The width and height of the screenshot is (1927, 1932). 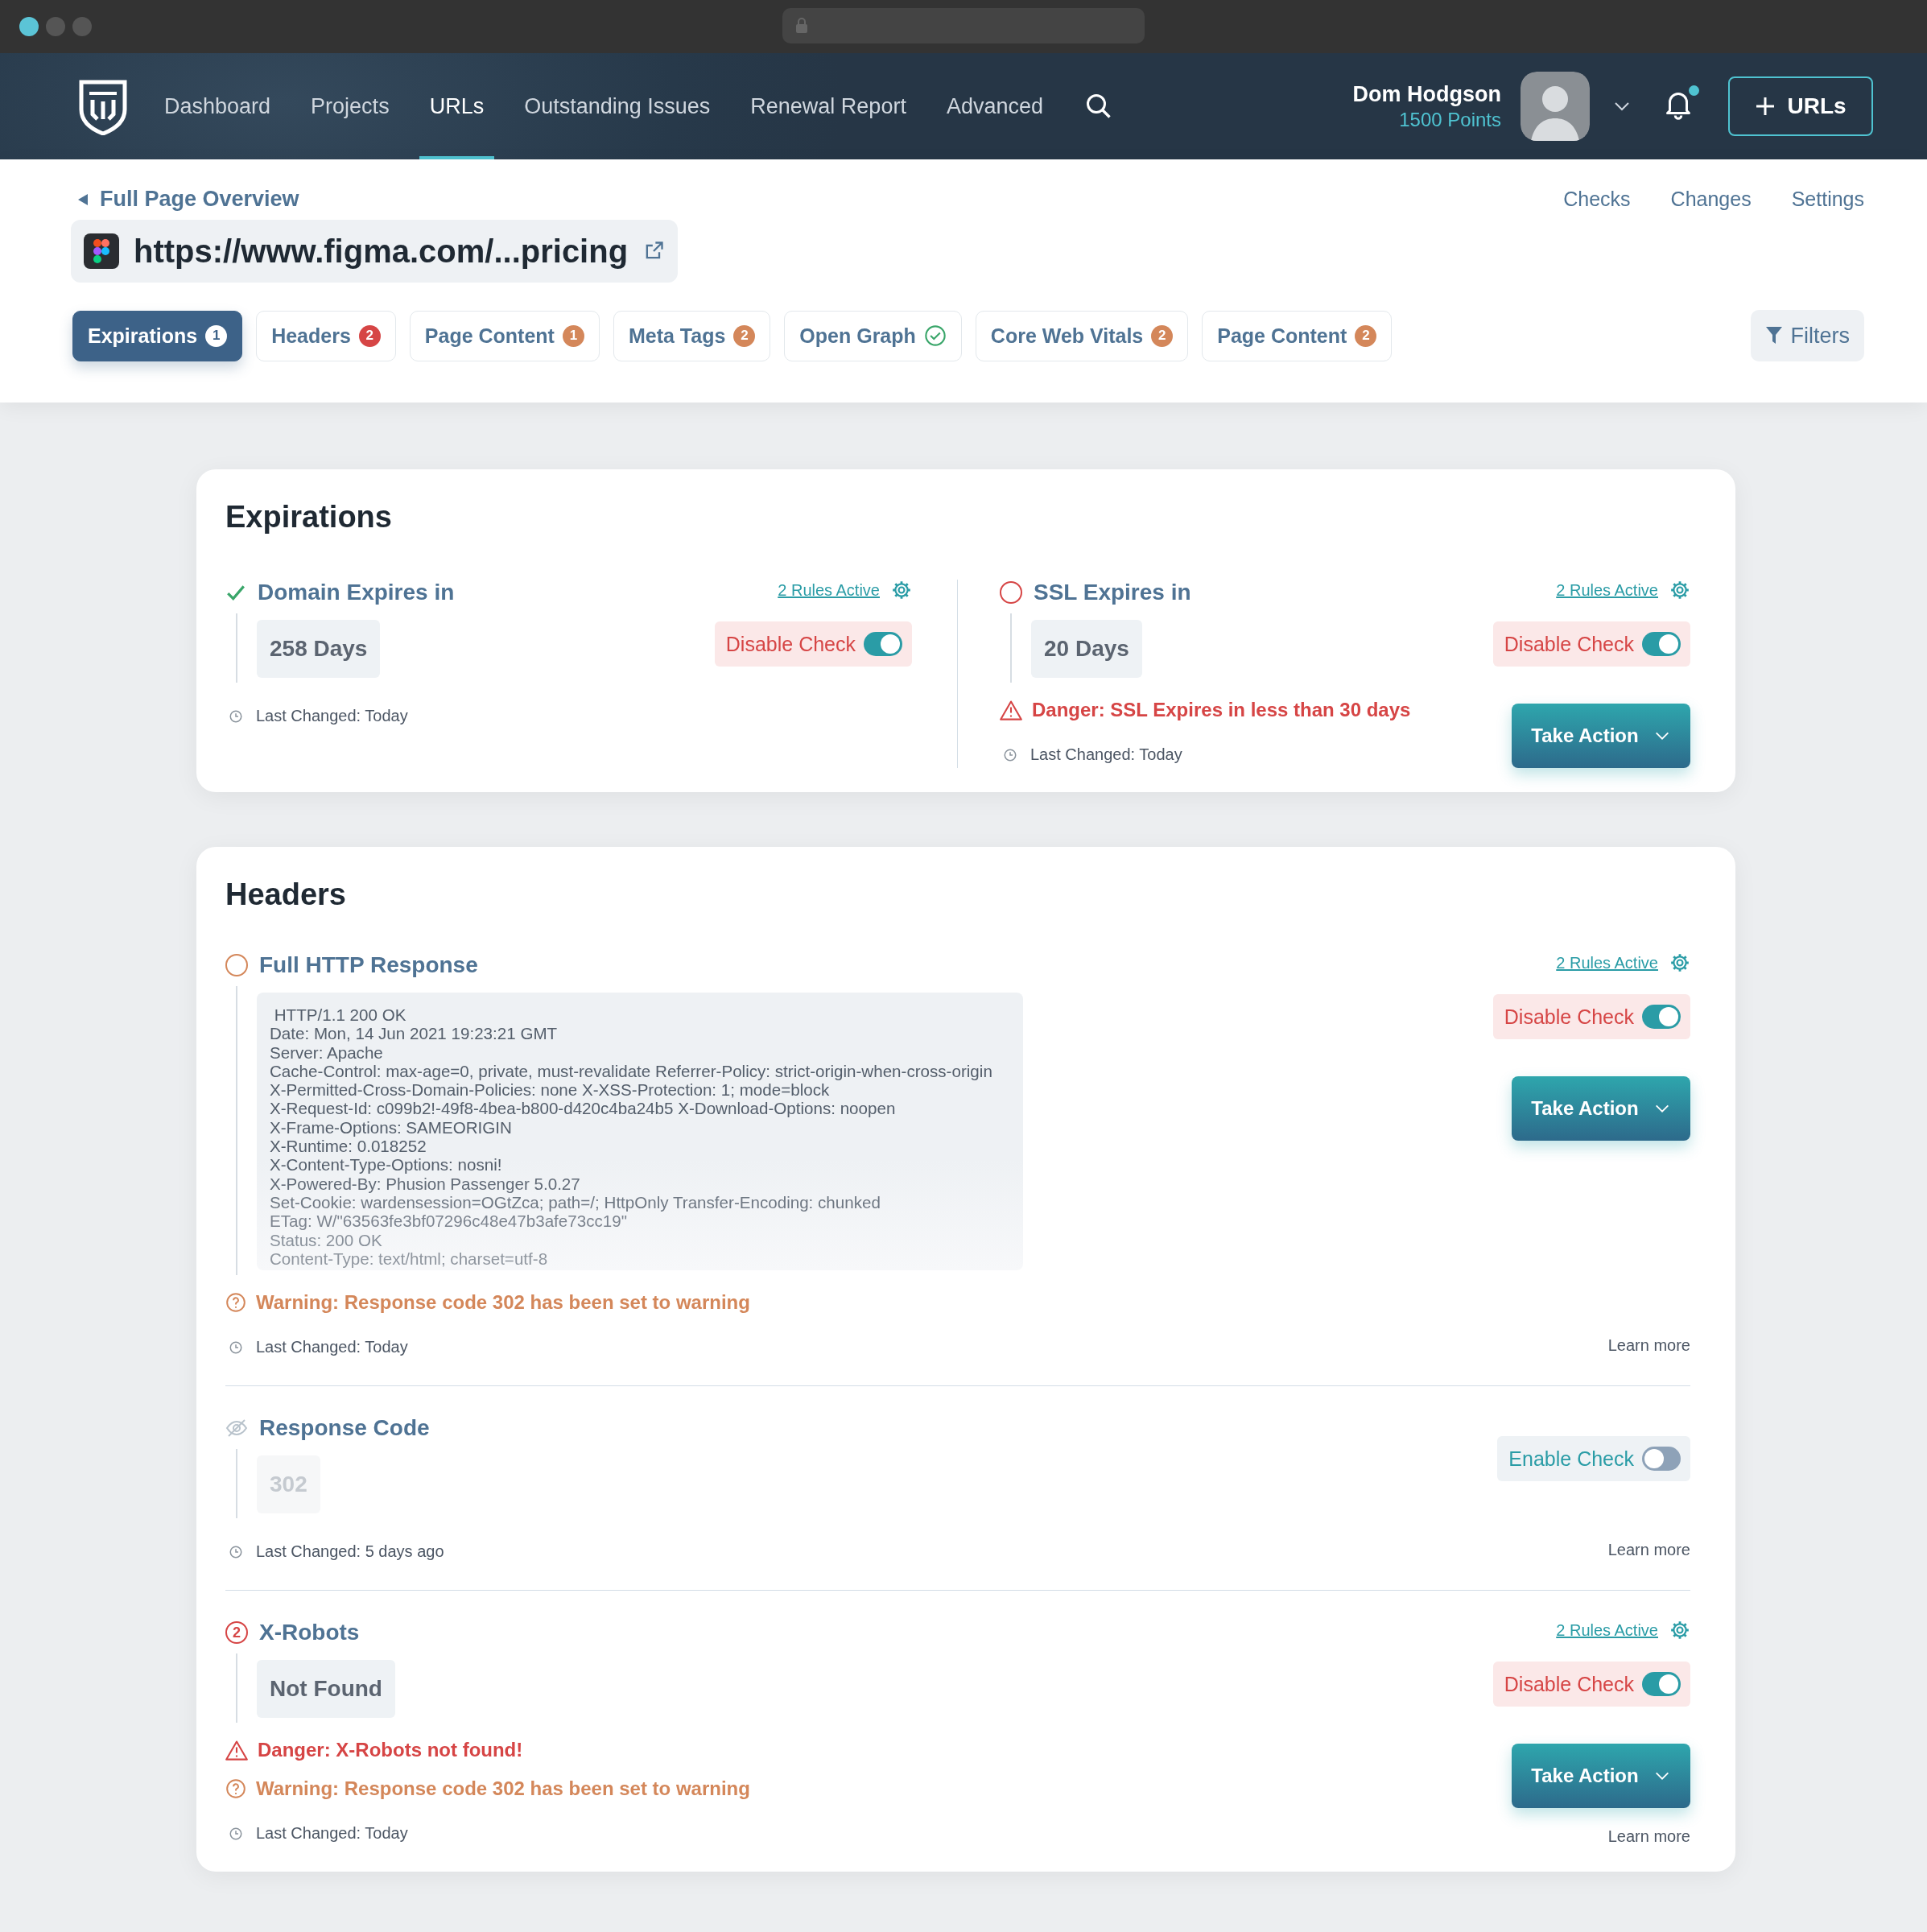 What do you see at coordinates (692, 335) in the screenshot?
I see `tab: Meta Tags 2` at bounding box center [692, 335].